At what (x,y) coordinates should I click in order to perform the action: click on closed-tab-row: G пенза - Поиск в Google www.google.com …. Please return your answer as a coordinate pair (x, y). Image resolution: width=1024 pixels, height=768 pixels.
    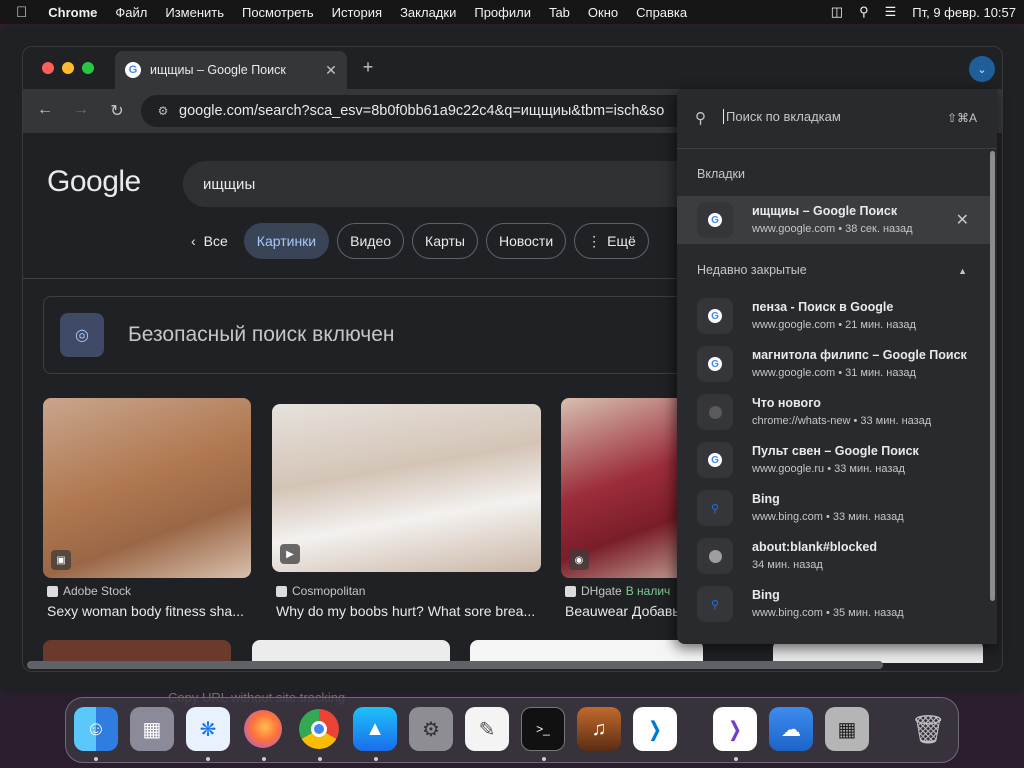
    Looking at the image, I should click on (835, 316).